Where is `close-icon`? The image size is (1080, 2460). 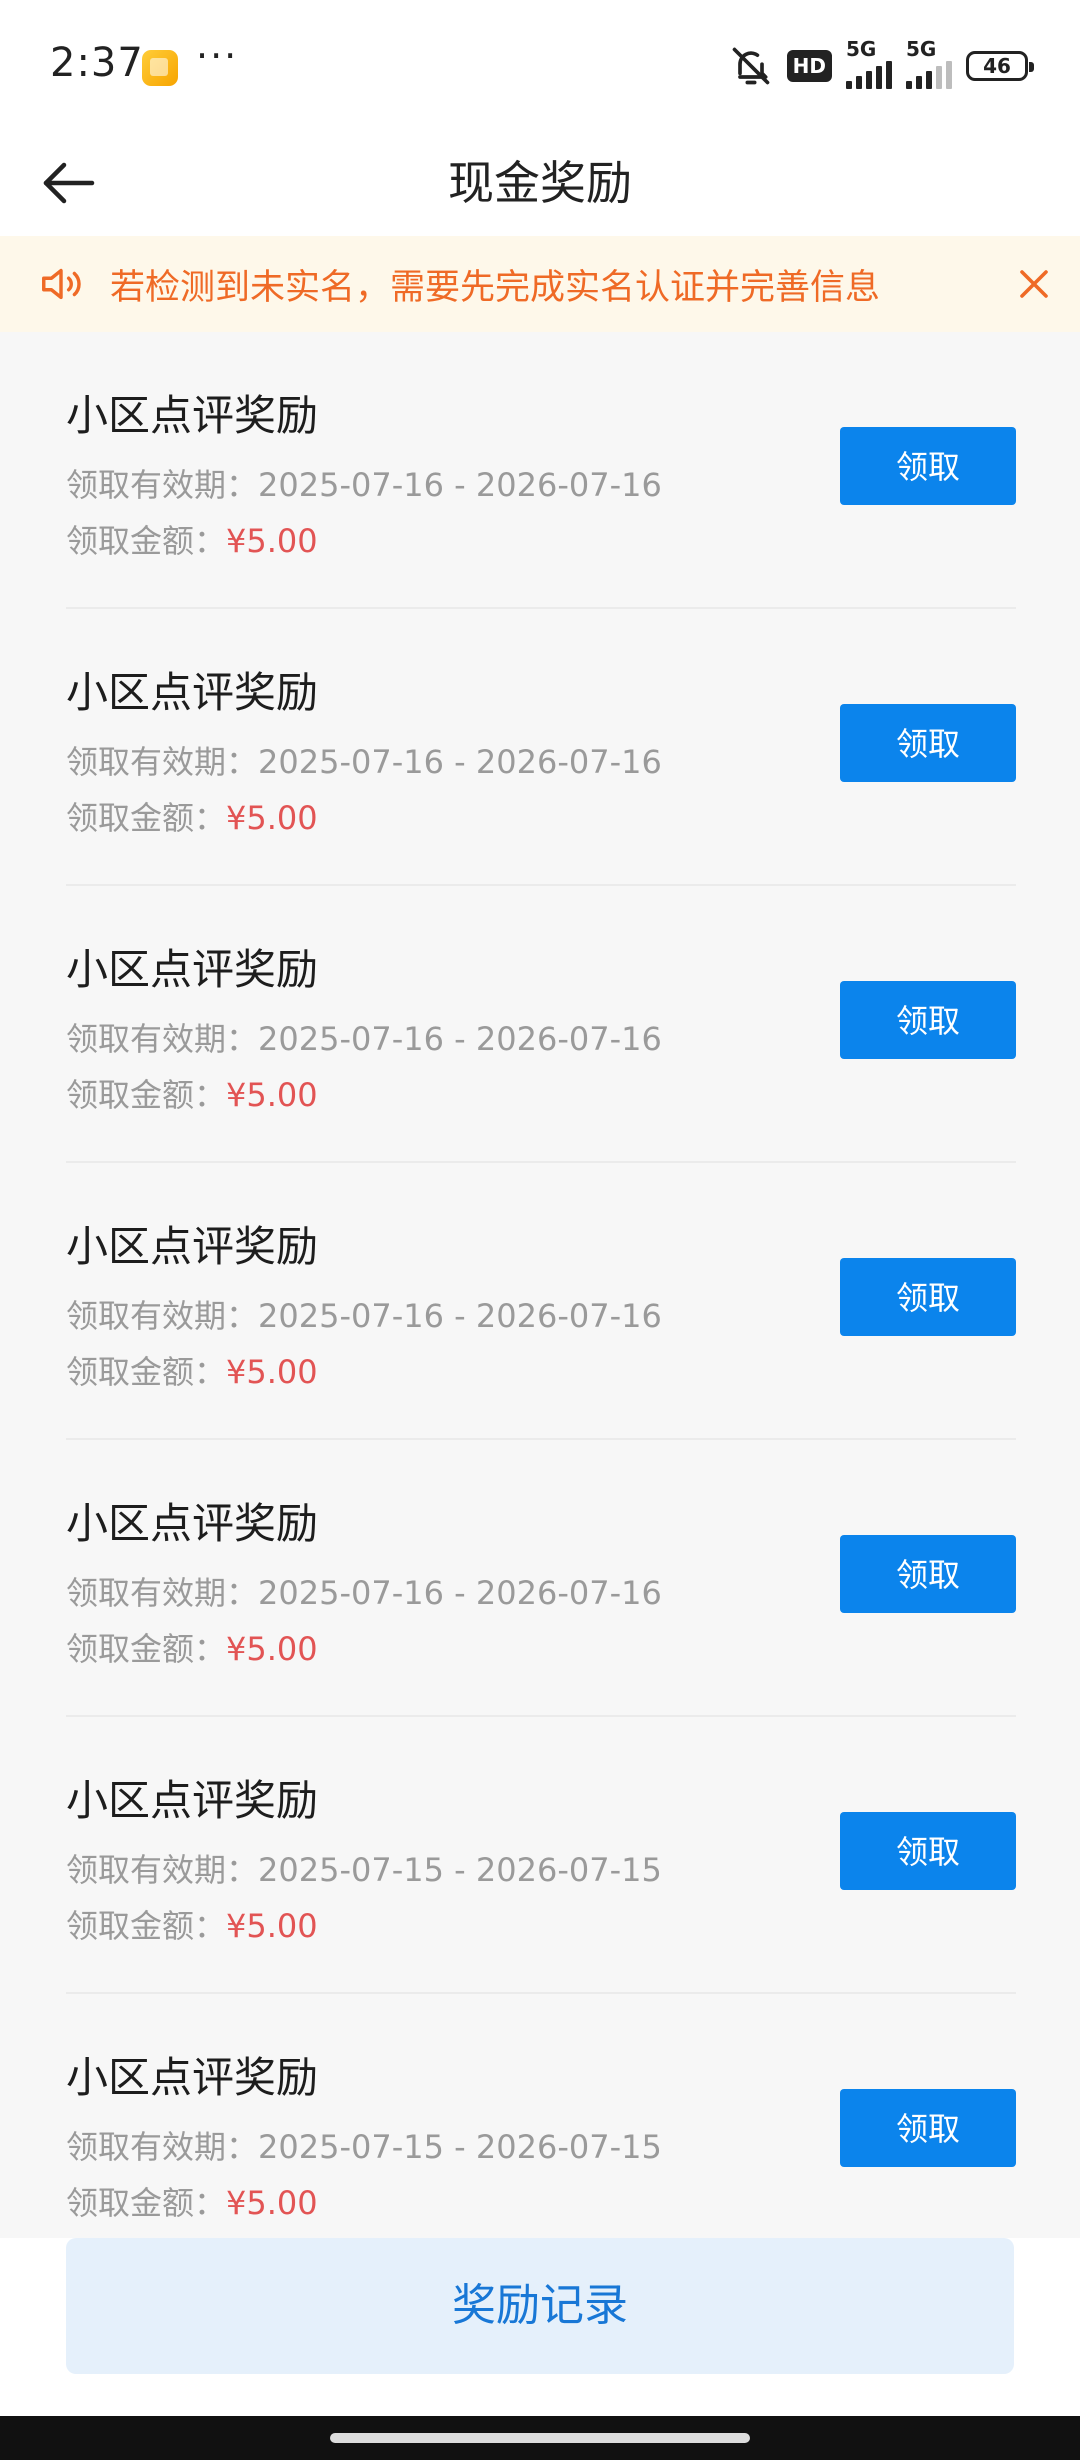 close-icon is located at coordinates (1034, 284).